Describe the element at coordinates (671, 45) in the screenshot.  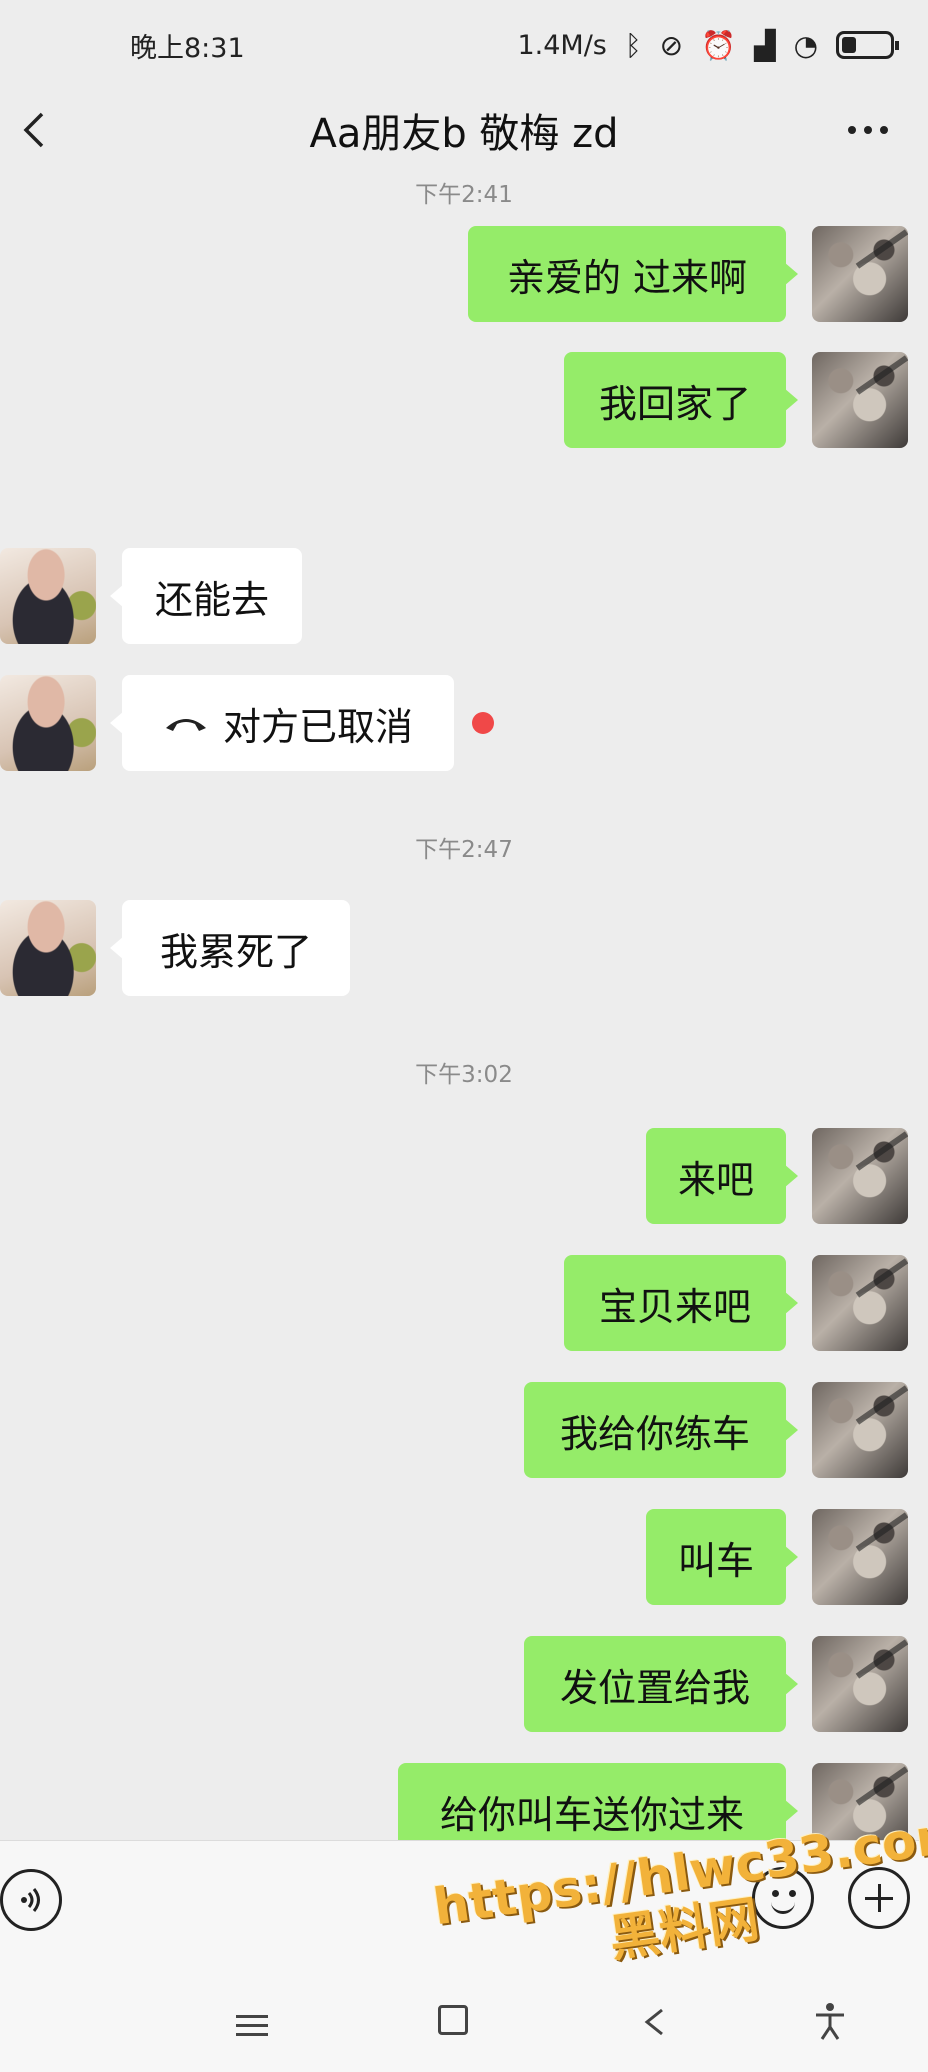
I see `mute-icon: ⊘` at that location.